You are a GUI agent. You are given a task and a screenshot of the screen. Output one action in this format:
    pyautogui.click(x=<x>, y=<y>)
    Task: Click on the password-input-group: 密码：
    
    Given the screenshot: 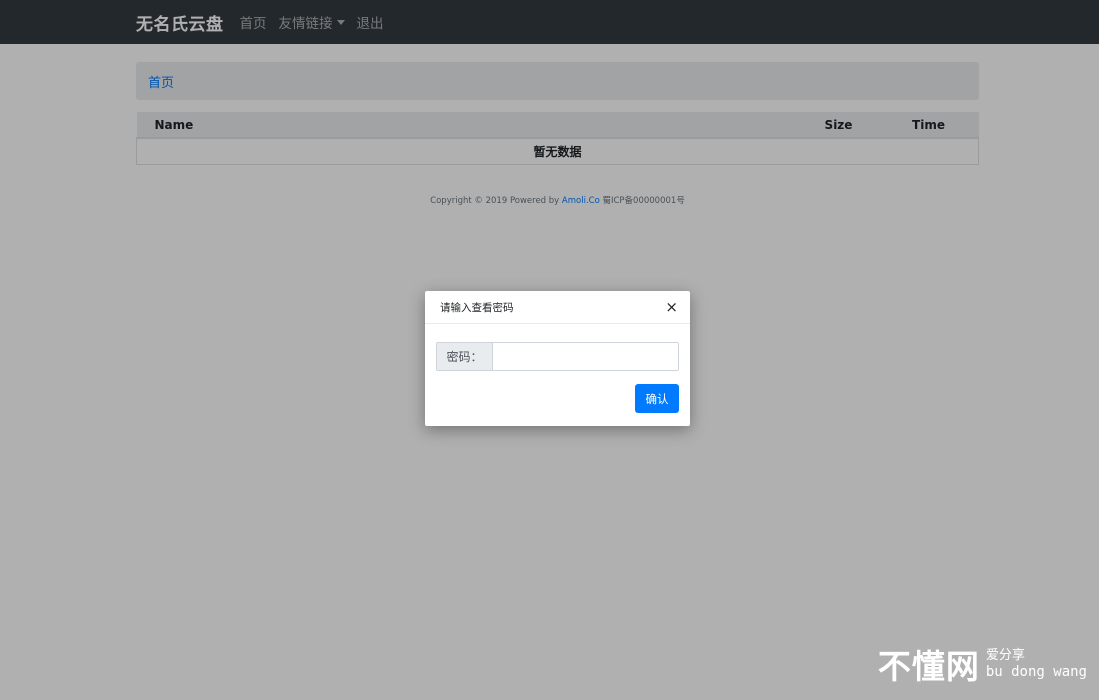 What is the action you would take?
    pyautogui.click(x=557, y=356)
    